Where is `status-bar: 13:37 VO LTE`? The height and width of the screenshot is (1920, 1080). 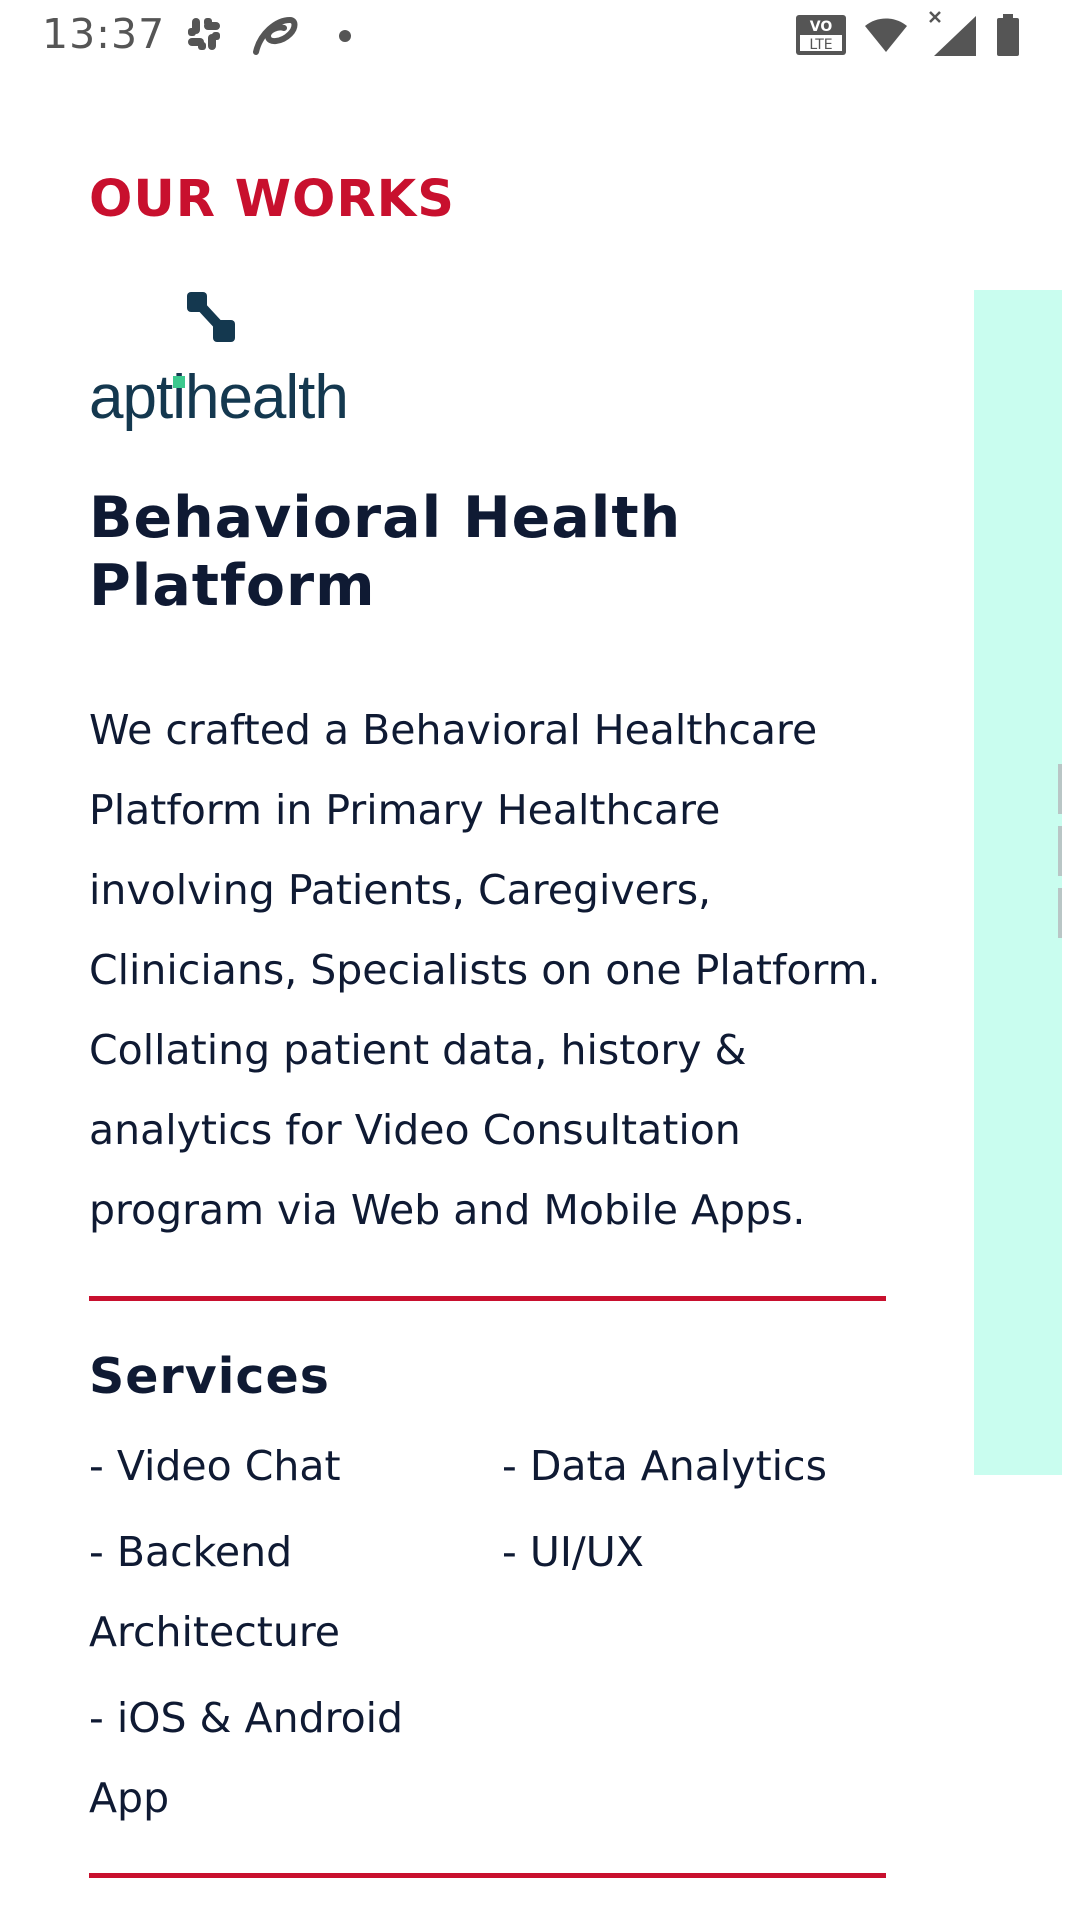 status-bar: 13:37 VO LTE is located at coordinates (540, 36).